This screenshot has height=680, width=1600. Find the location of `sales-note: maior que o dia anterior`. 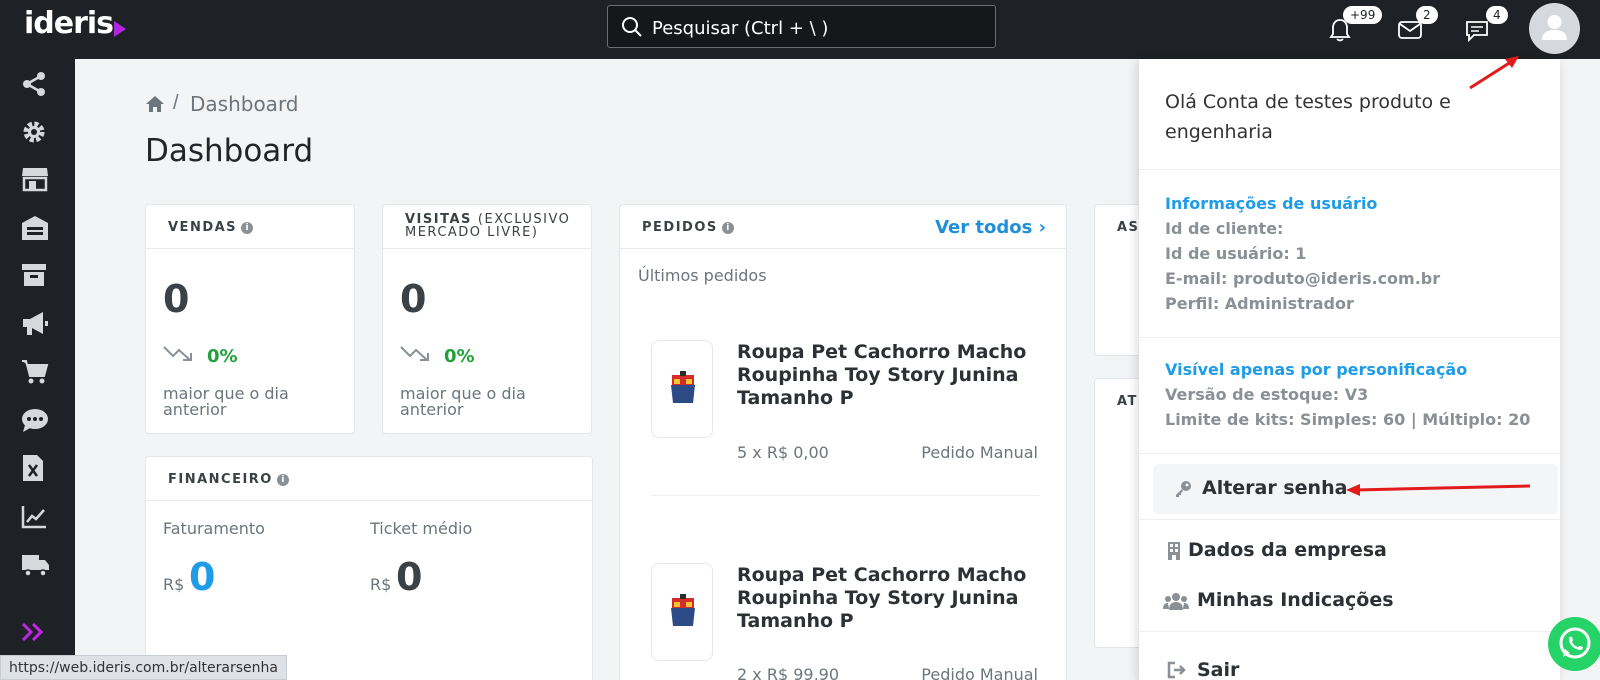

sales-note: maior que o dia anterior is located at coordinates (226, 401).